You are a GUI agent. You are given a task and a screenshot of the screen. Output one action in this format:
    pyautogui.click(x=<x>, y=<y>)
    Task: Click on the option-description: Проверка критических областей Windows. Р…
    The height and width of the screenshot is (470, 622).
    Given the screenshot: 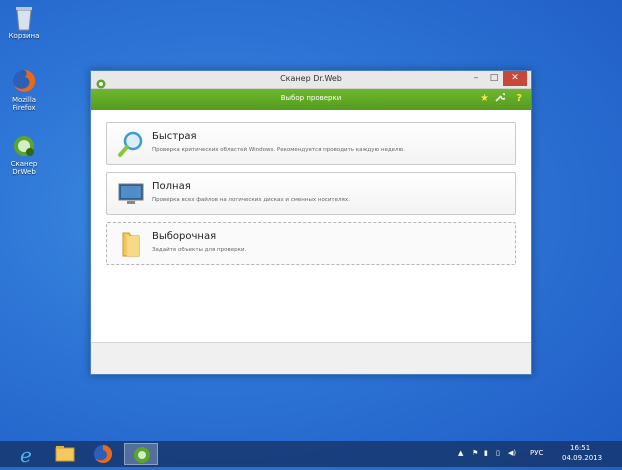 What is the action you would take?
    pyautogui.click(x=278, y=150)
    